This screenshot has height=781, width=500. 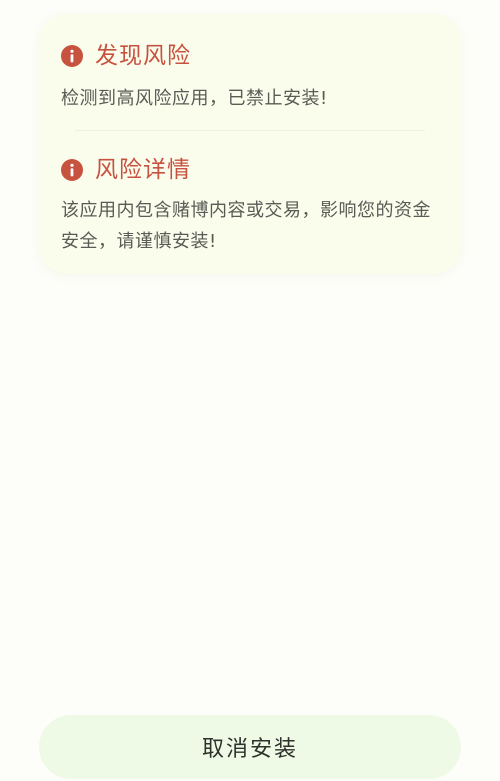 What do you see at coordinates (194, 98) in the screenshot?
I see `found-risk-description: 检测到高风险应用，已禁止安装!` at bounding box center [194, 98].